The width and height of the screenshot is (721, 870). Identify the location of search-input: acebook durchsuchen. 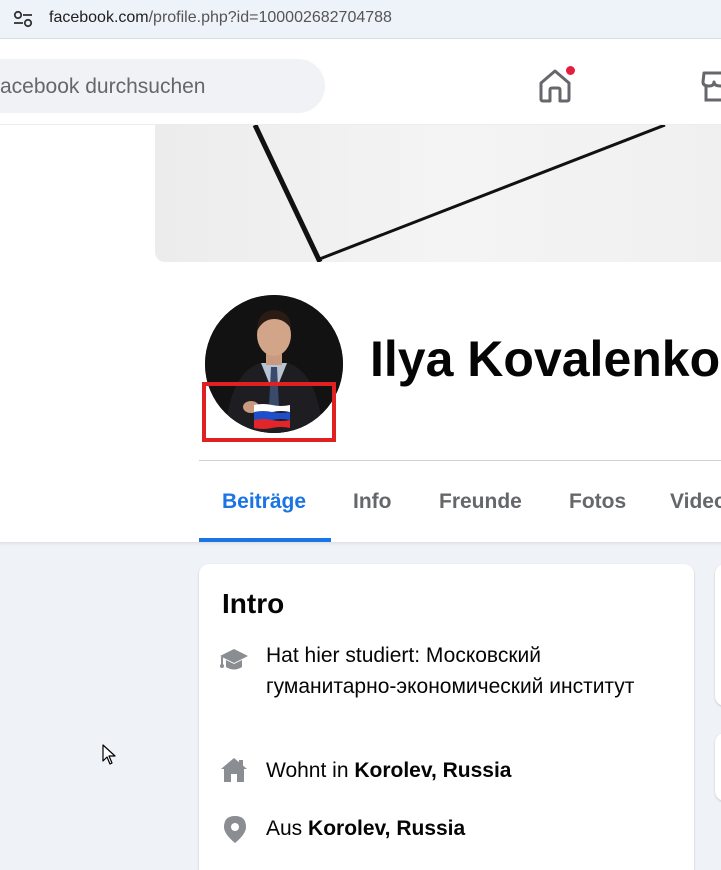
(162, 86).